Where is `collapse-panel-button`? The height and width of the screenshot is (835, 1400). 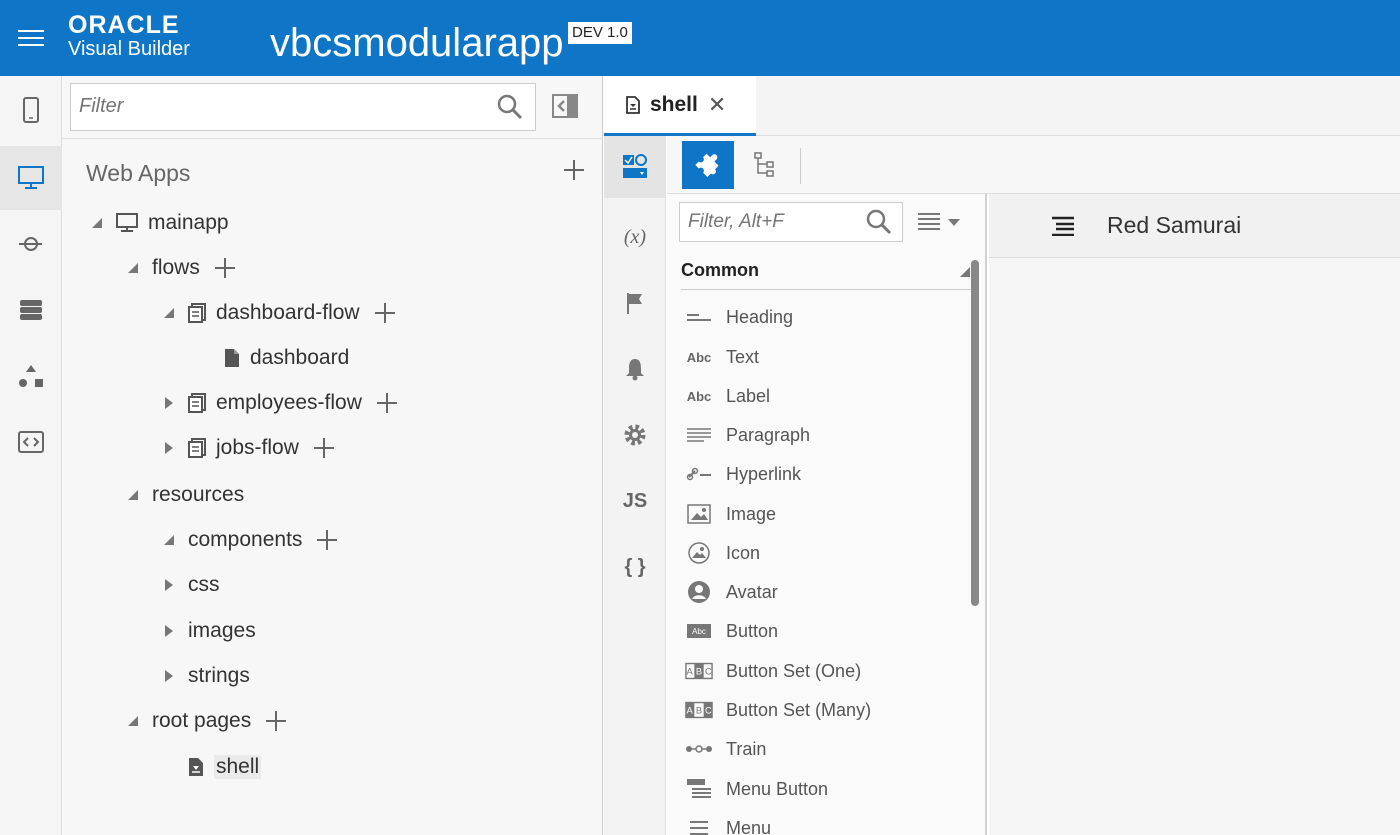 collapse-panel-button is located at coordinates (565, 108).